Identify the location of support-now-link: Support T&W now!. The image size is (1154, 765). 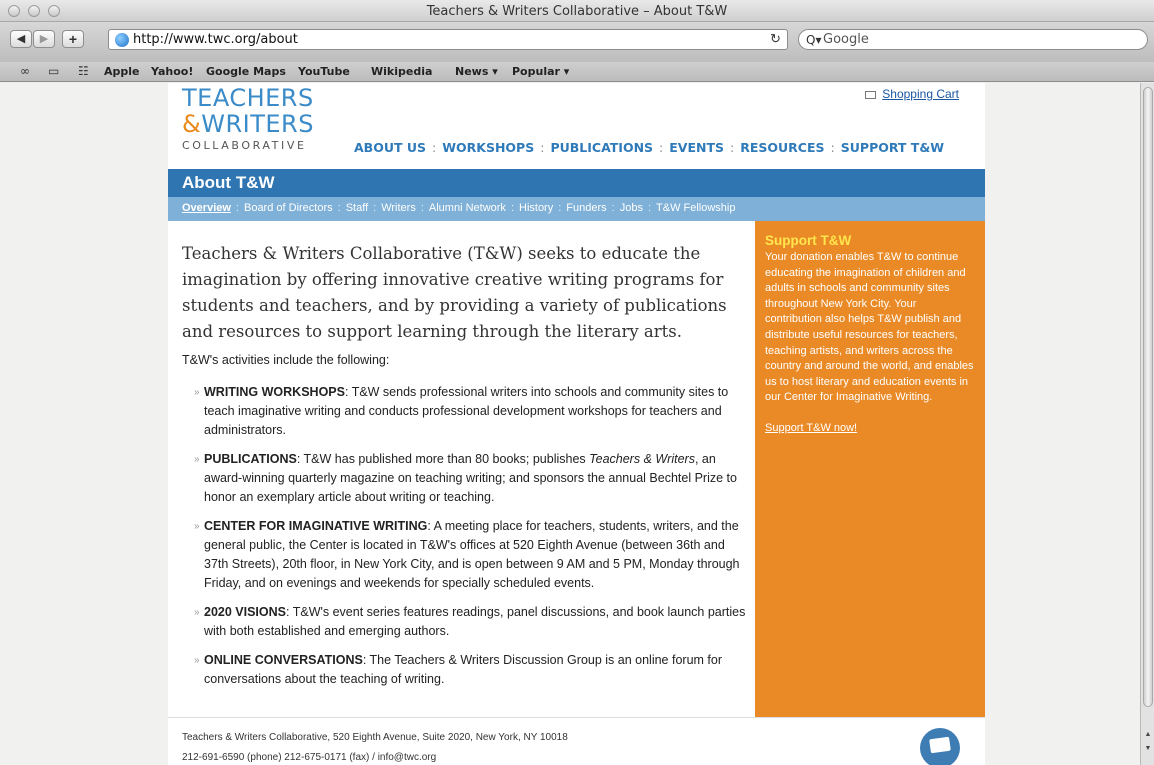
(870, 428).